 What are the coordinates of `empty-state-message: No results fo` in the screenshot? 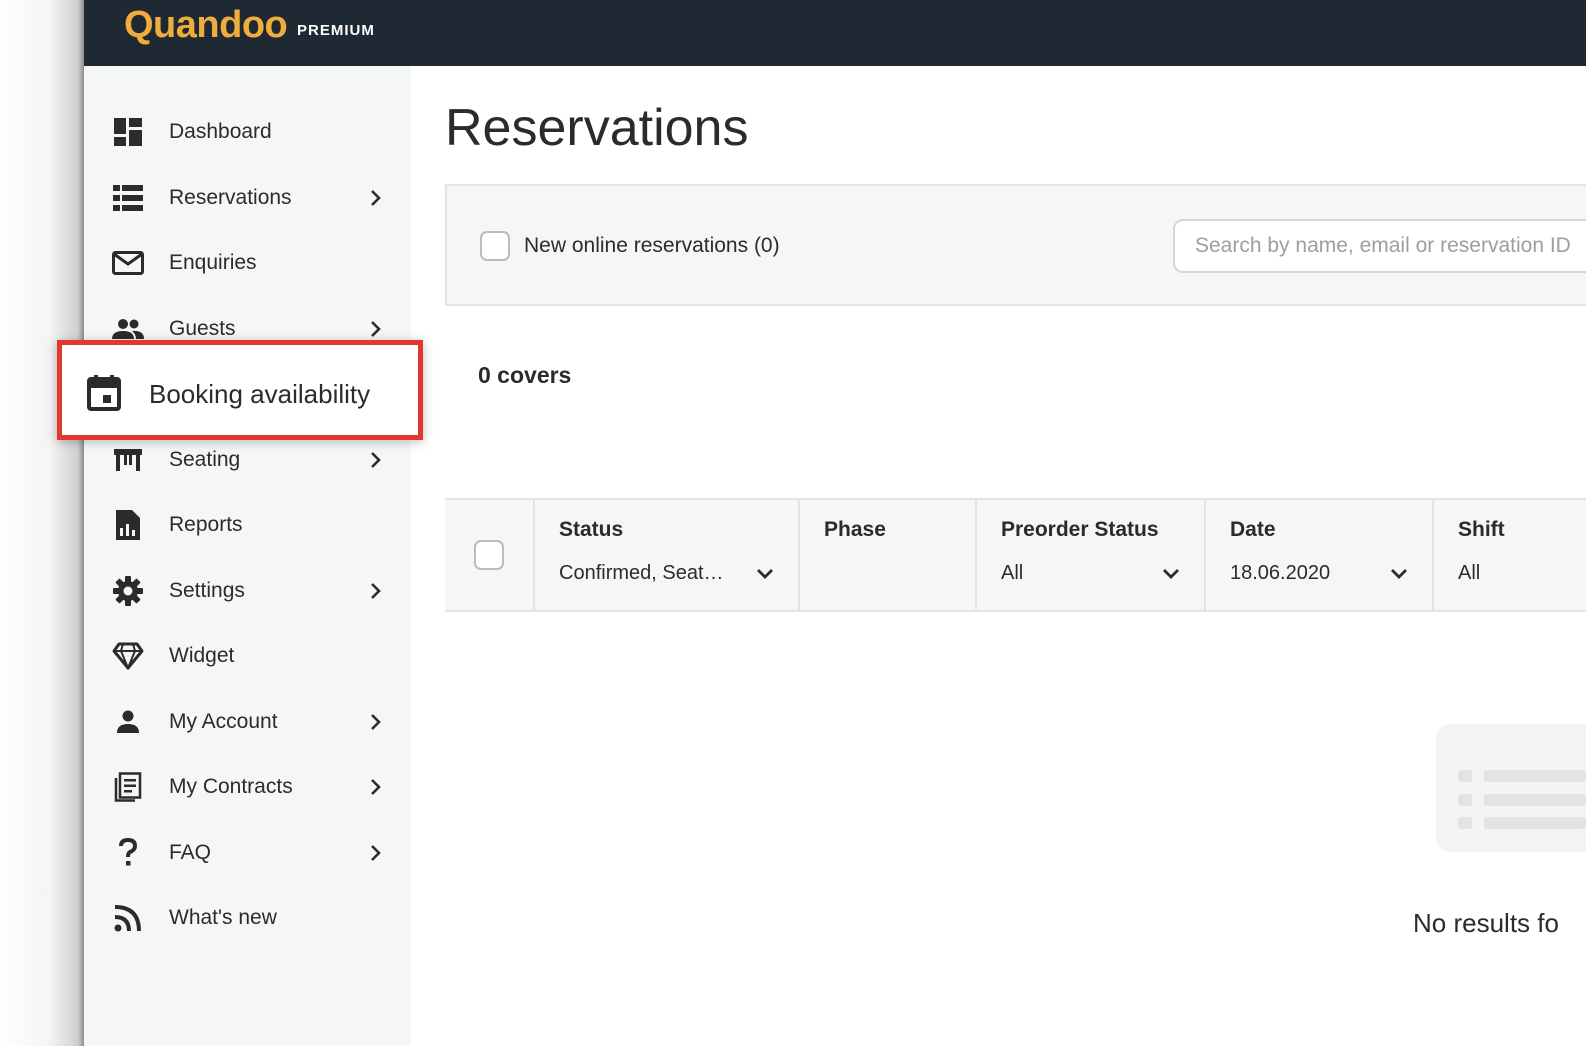 It's located at (1486, 923).